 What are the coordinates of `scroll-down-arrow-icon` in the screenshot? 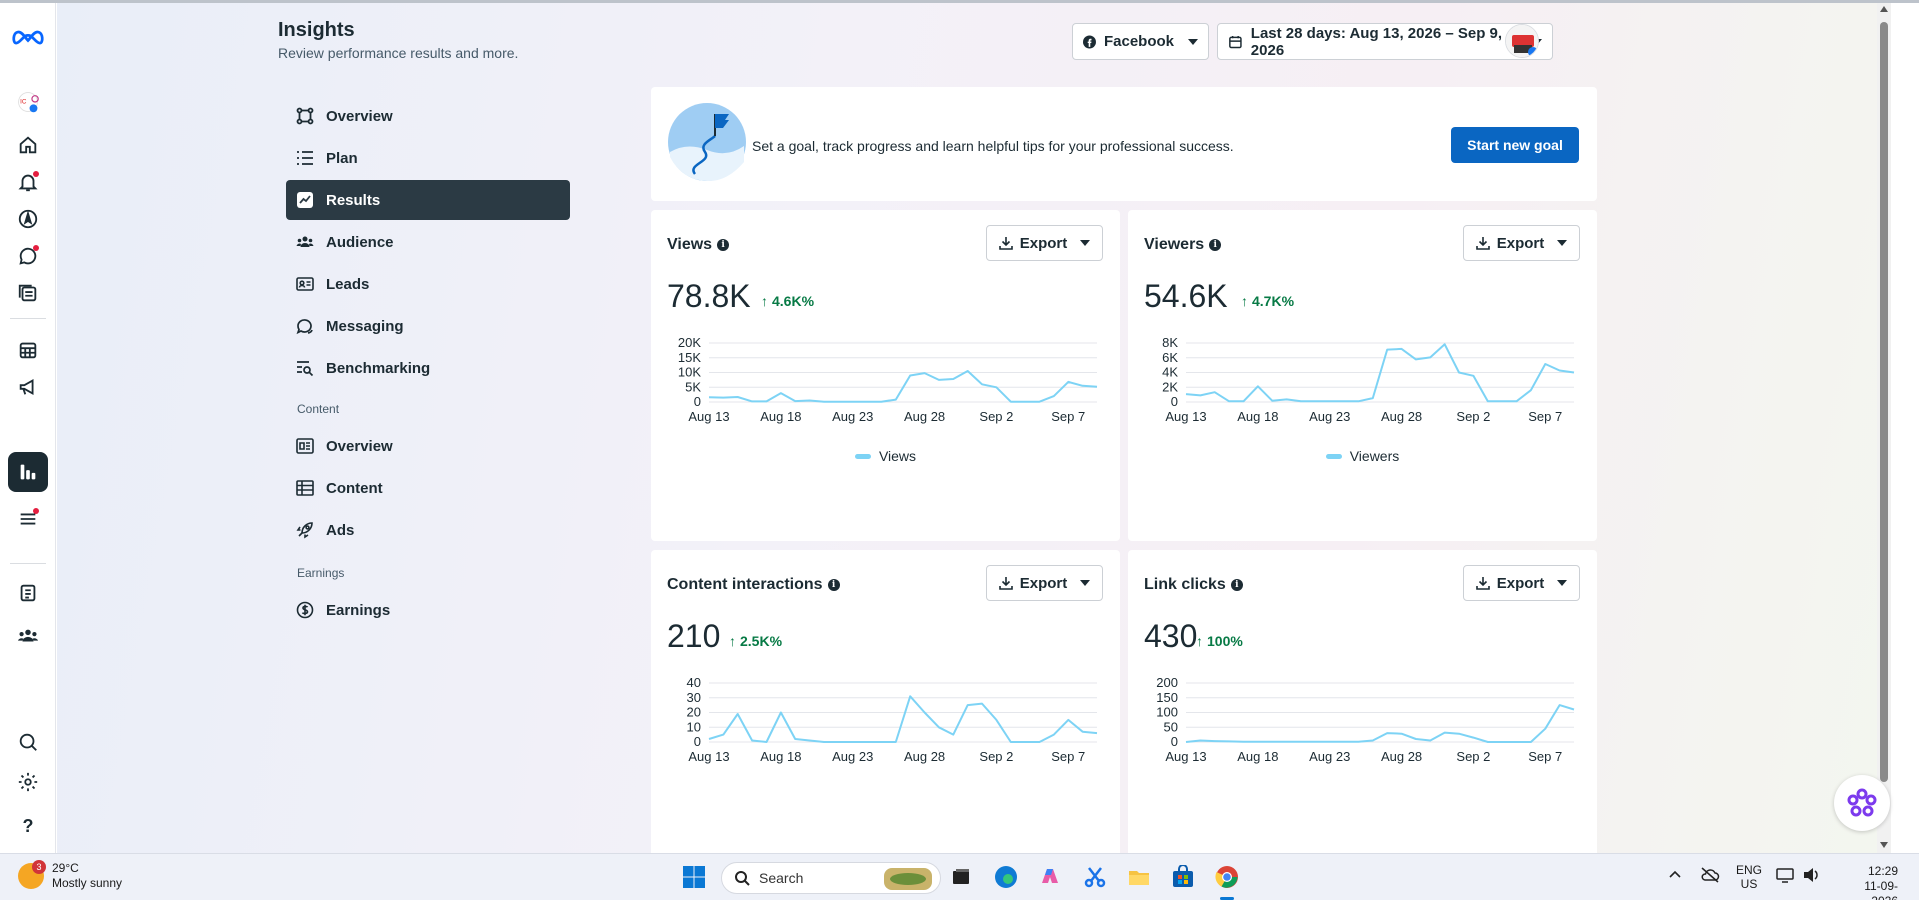 It's located at (1884, 845).